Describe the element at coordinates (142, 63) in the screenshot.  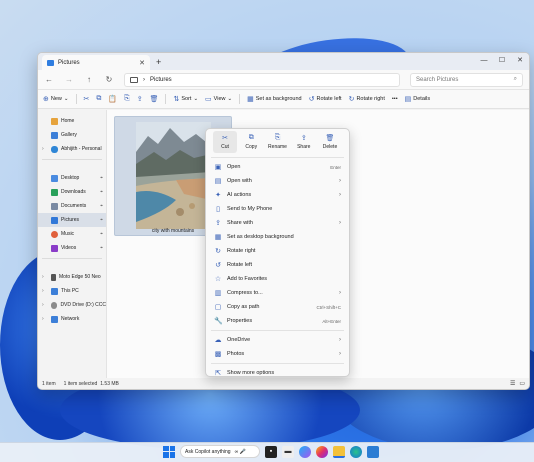
I see `tab-close-icon: ✕` at that location.